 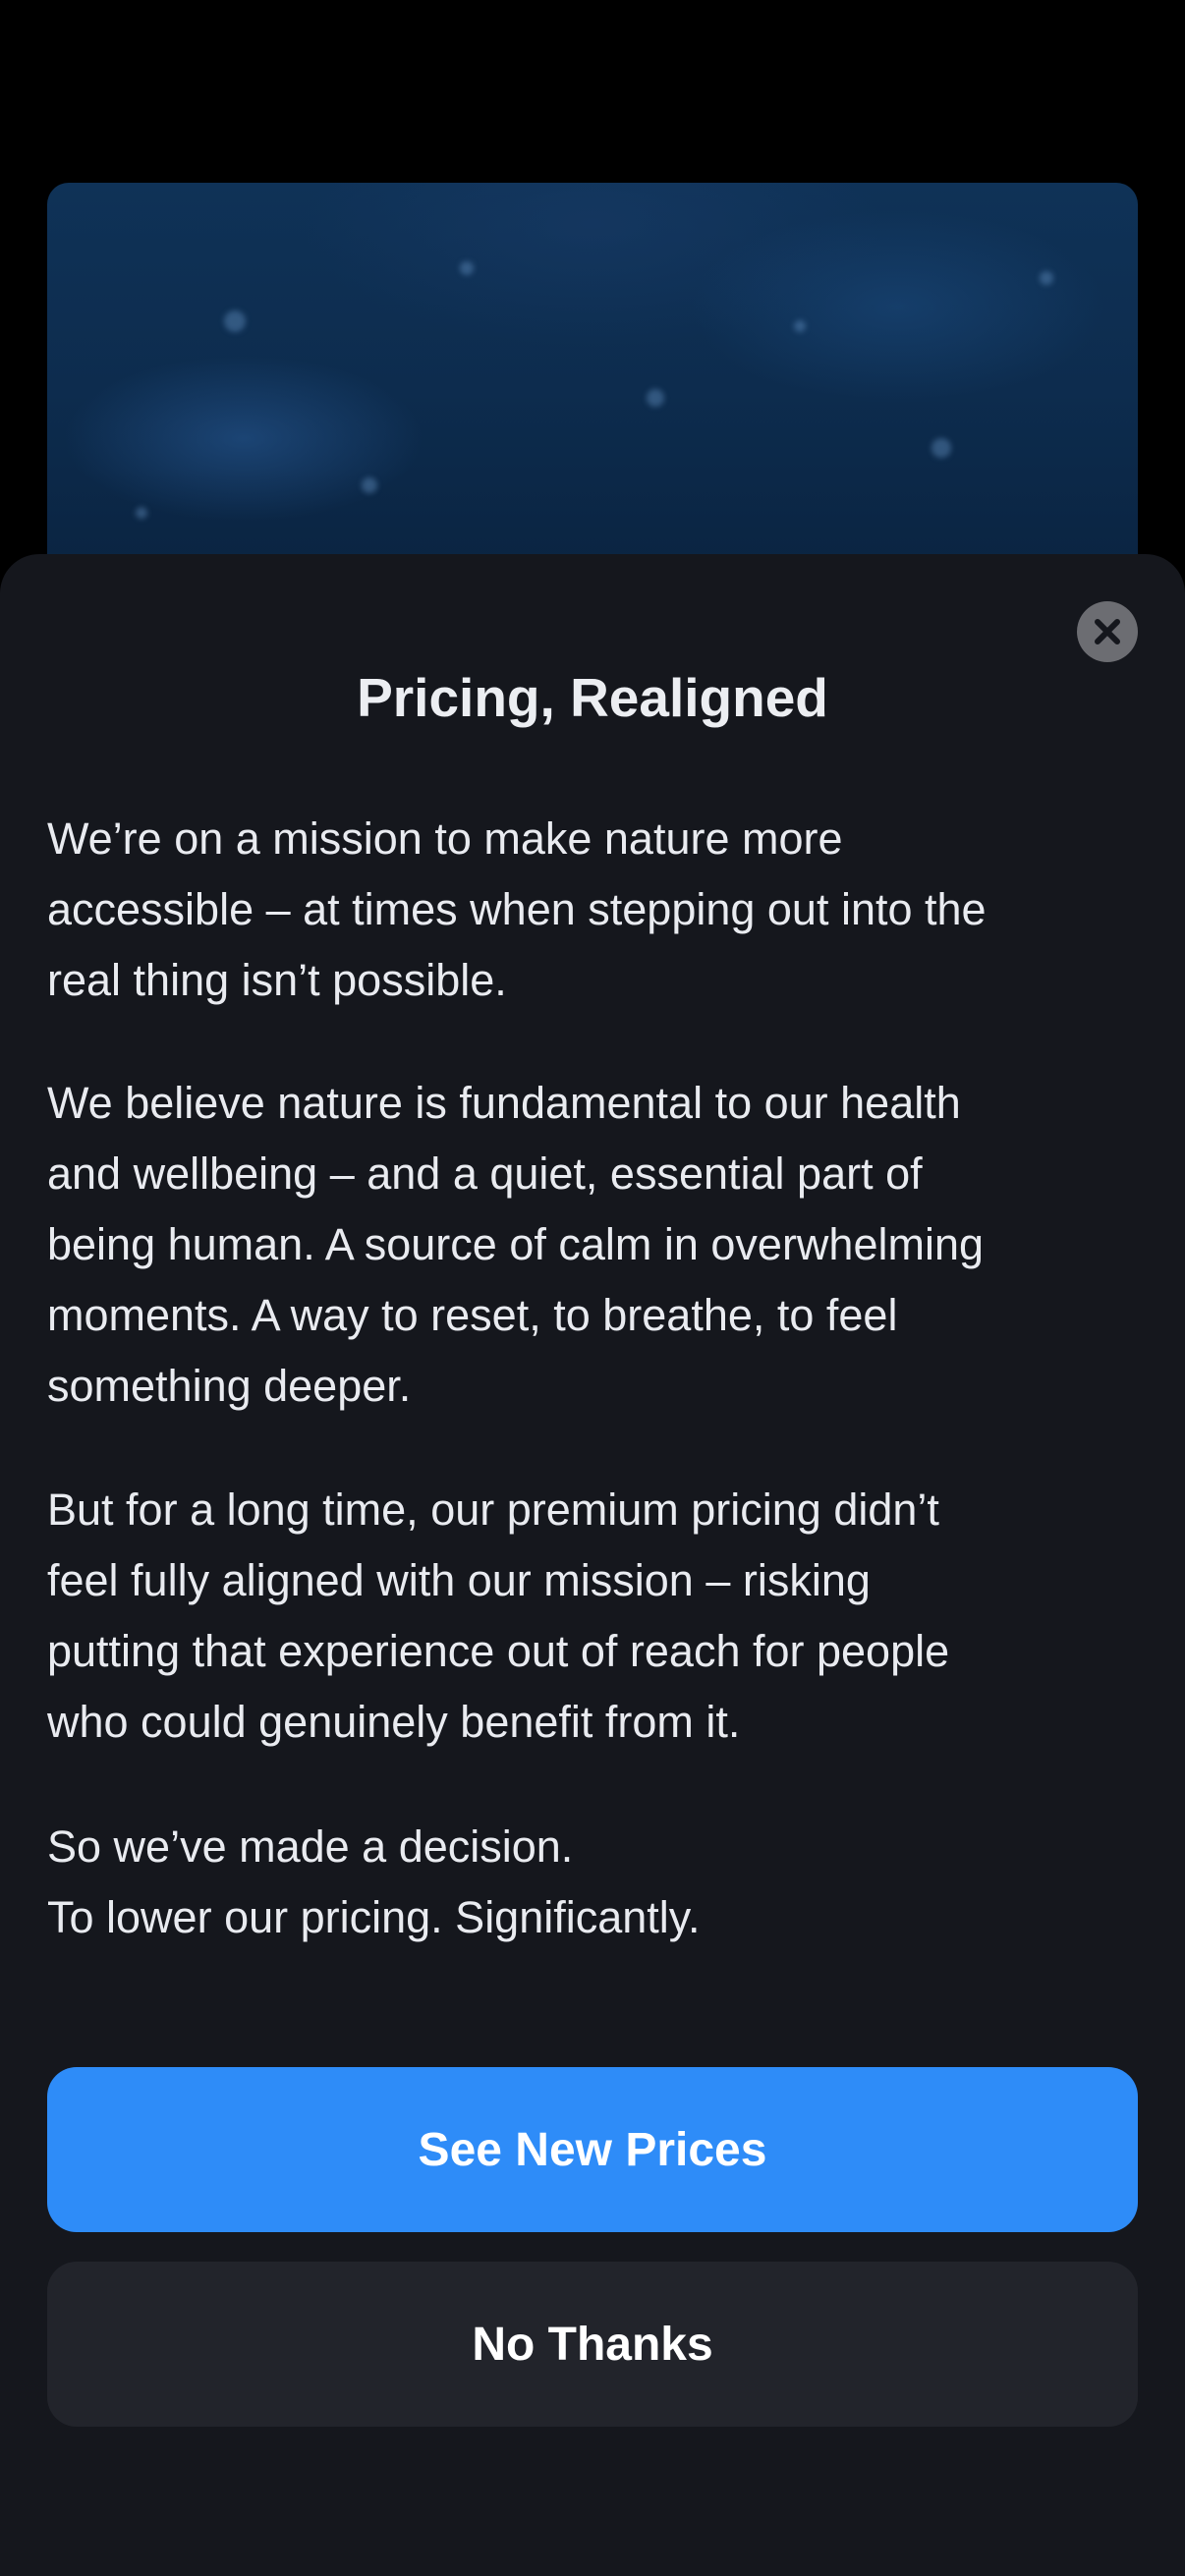 I want to click on decision-line: So we’ve made a decision., so click(x=311, y=1846).